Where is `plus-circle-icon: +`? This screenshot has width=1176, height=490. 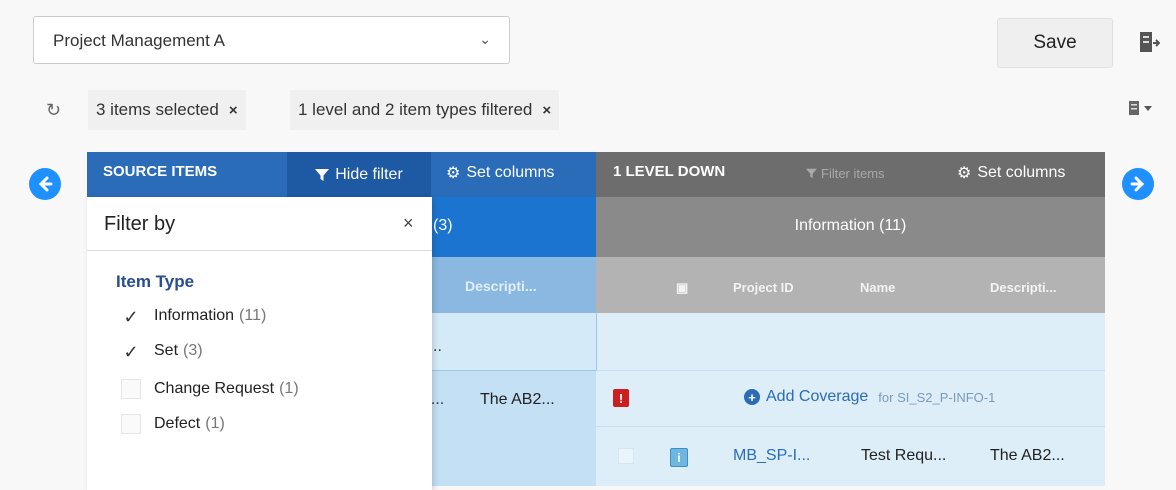
plus-circle-icon: + is located at coordinates (752, 397).